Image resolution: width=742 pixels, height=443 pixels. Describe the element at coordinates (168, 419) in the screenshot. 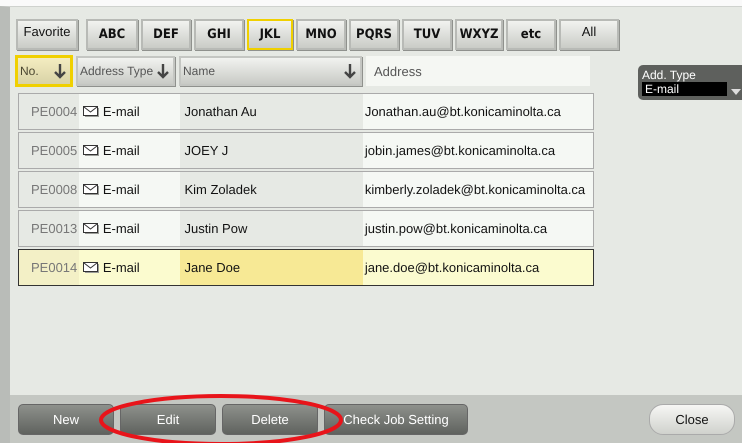

I see `action-button: Edit` at that location.